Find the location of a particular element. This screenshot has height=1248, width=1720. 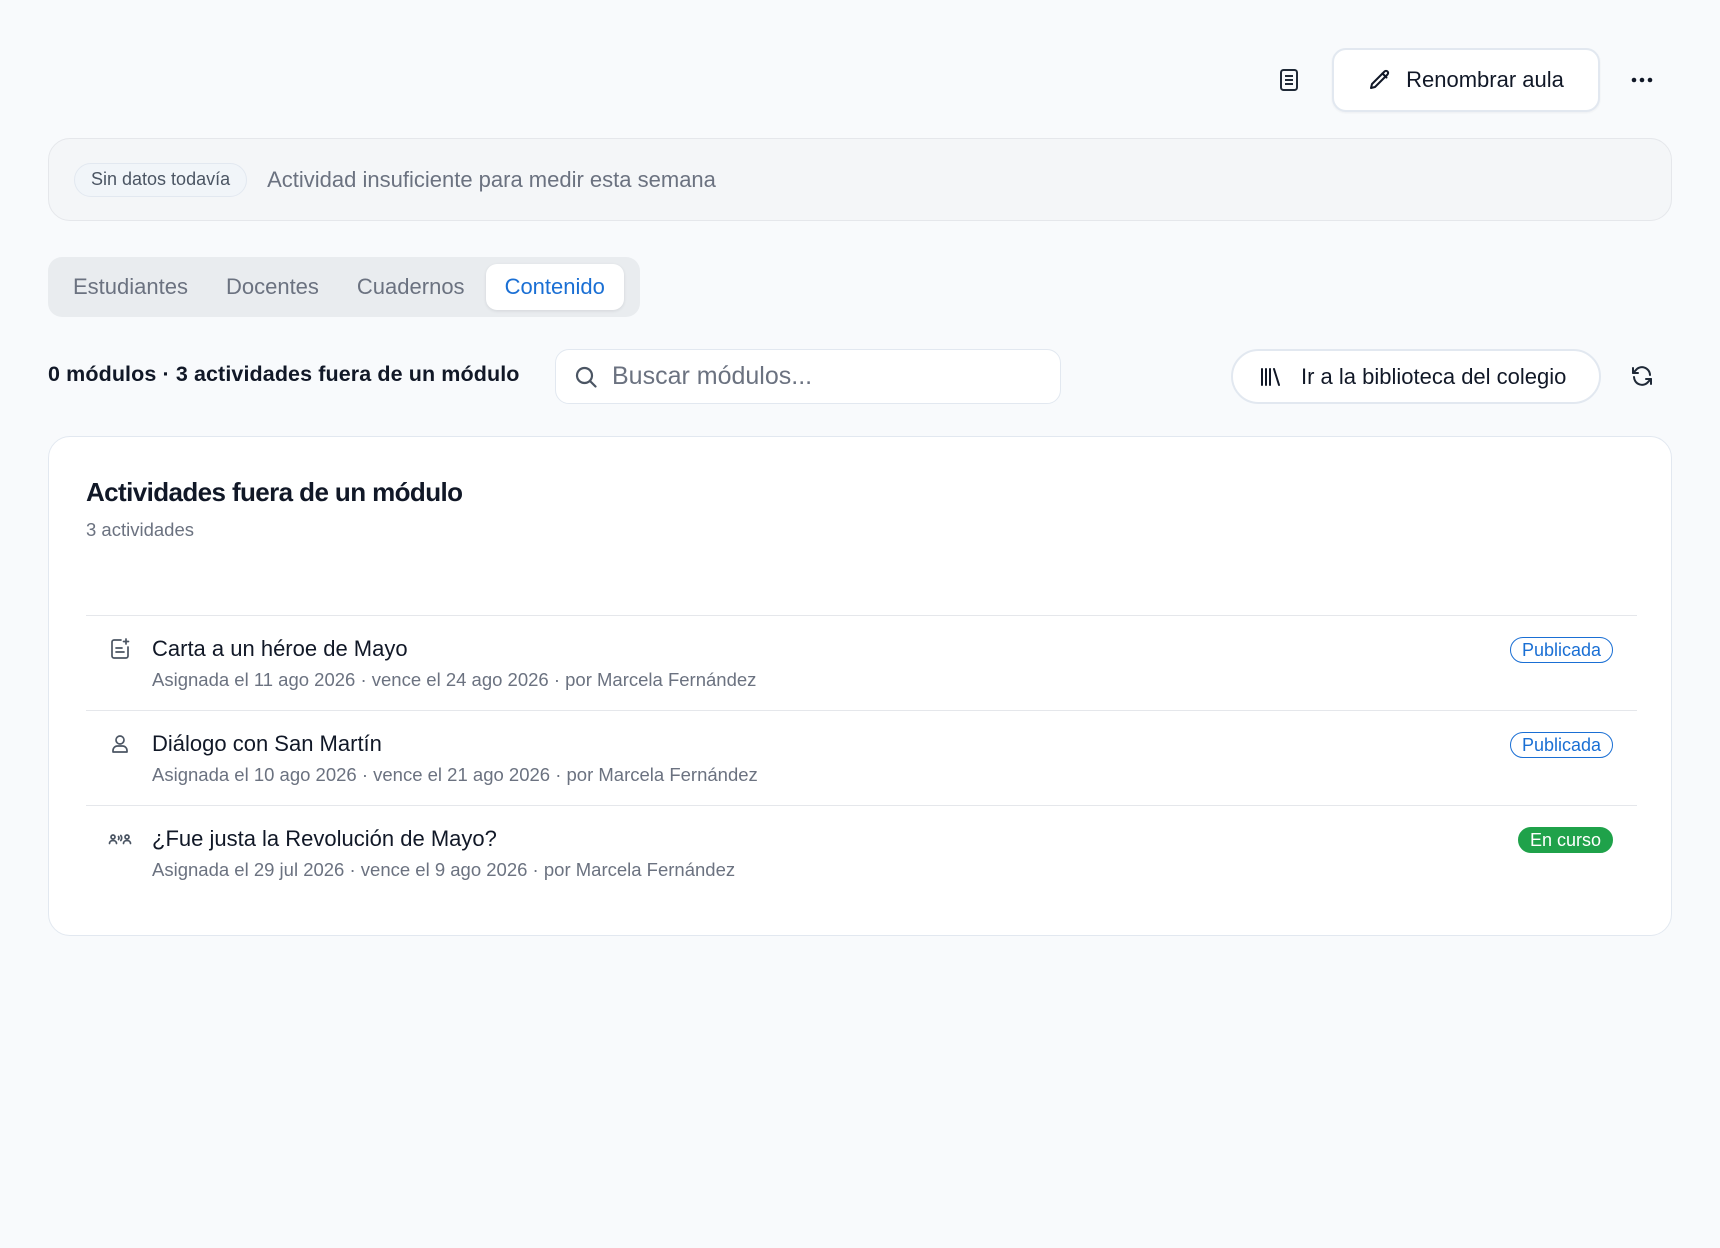

rename-classroom-label: Renombrar aula is located at coordinates (1485, 79).